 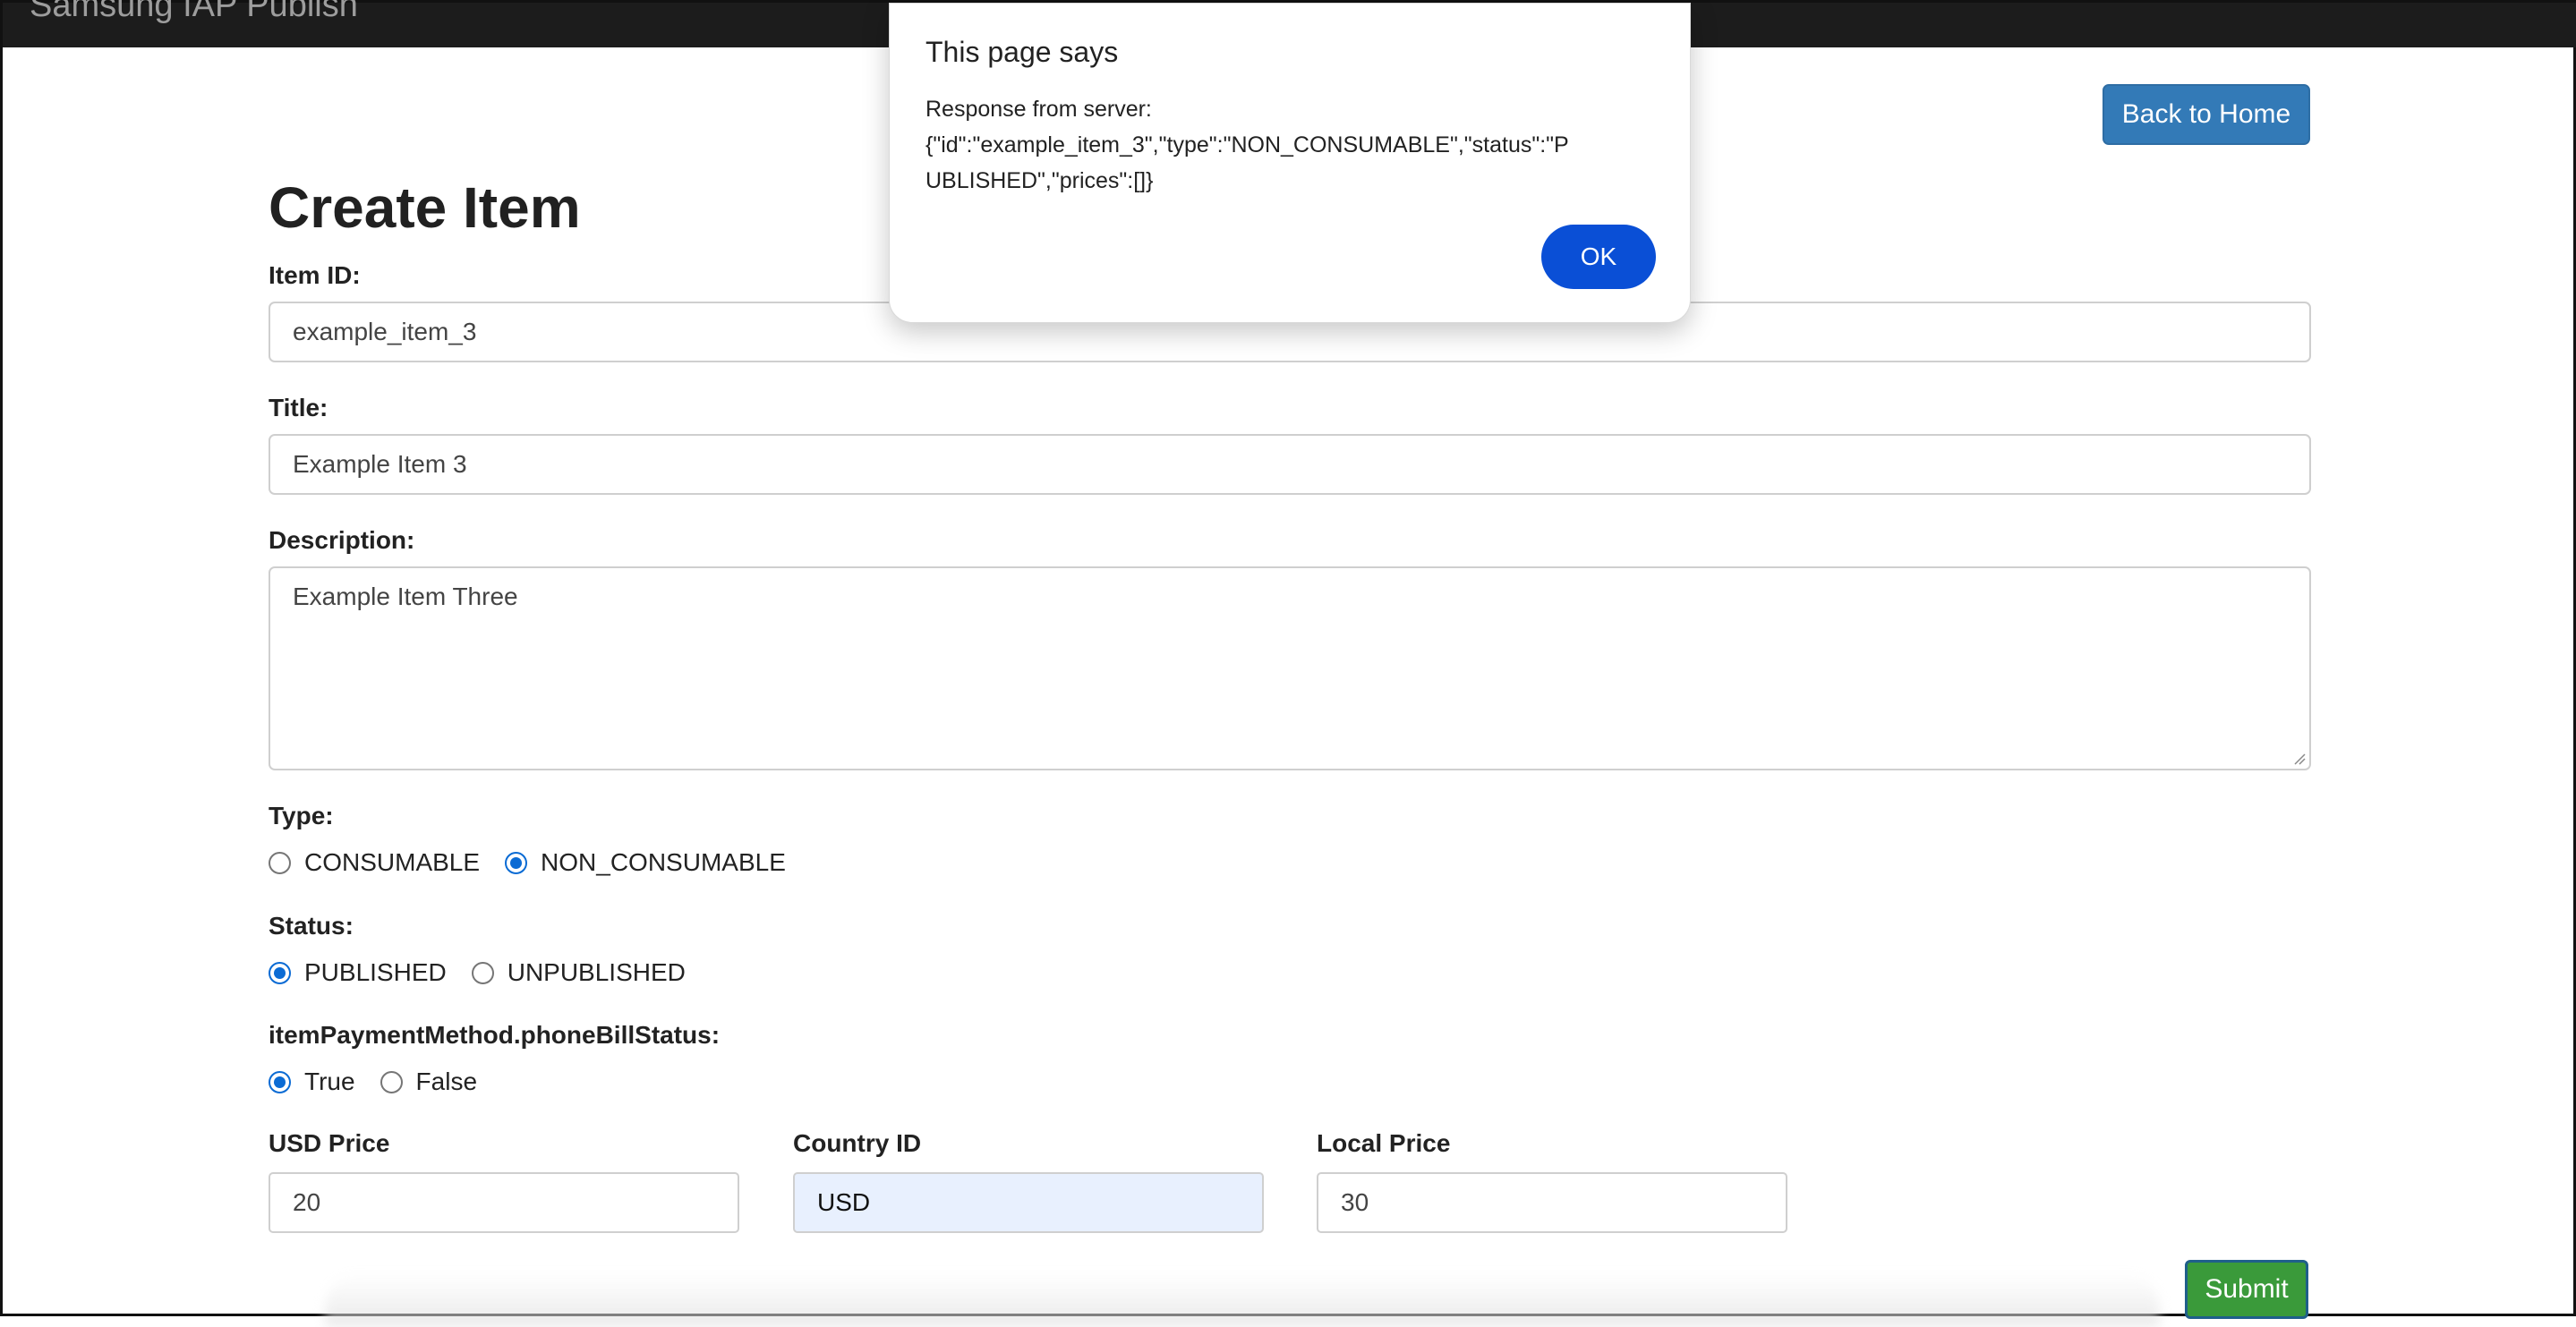 What do you see at coordinates (280, 863) in the screenshot?
I see `radio-consumable` at bounding box center [280, 863].